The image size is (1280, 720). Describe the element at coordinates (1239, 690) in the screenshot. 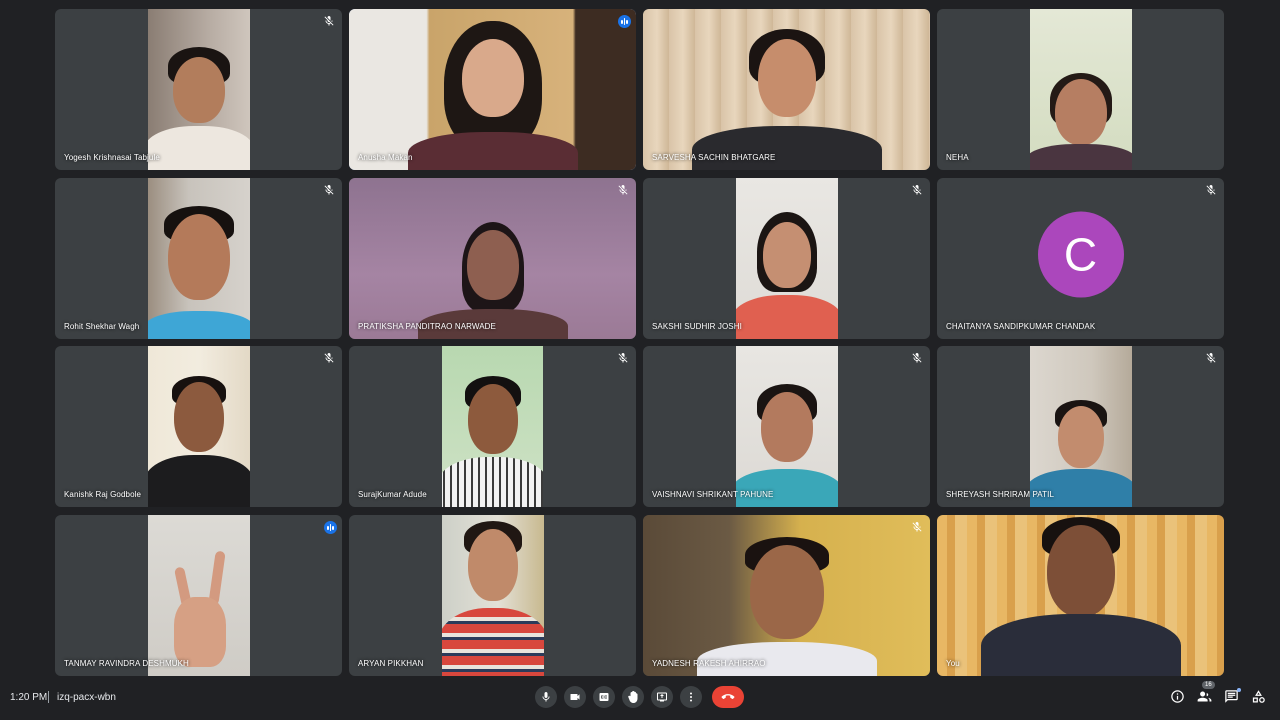

I see `unread-dot` at that location.